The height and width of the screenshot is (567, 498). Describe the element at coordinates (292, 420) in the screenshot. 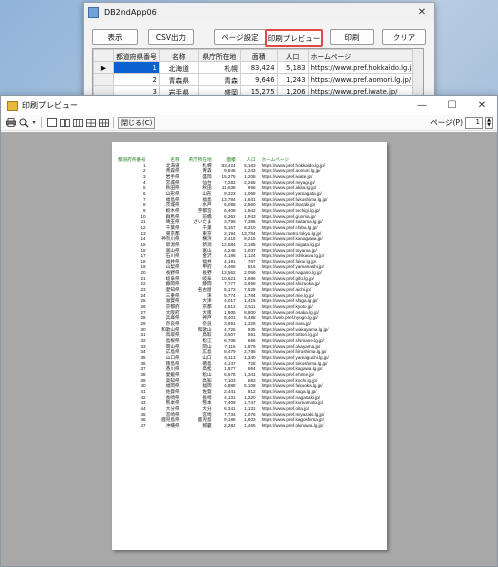

I see `report-cell: https://www.pref.kagoshima.jp/` at that location.